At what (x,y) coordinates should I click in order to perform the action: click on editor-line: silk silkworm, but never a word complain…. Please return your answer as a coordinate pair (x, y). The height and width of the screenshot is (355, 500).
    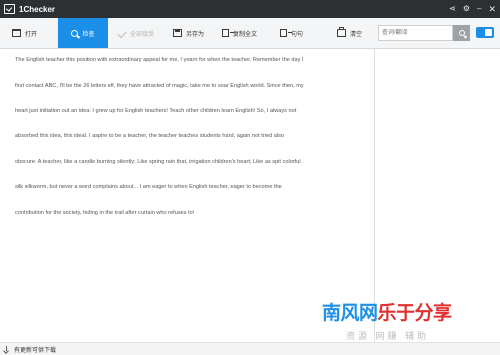
    Looking at the image, I should click on (148, 187).